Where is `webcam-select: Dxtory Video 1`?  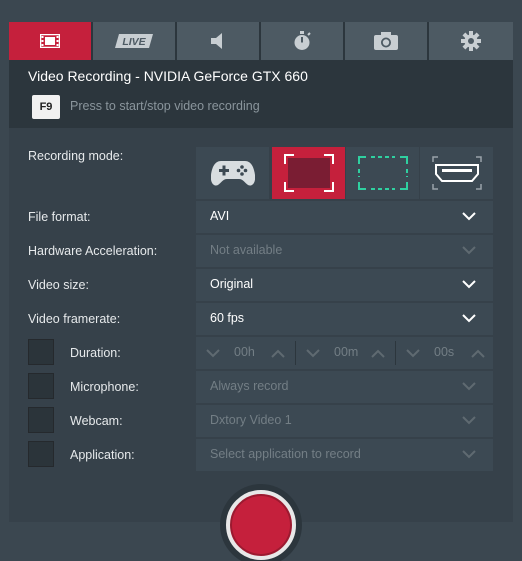 webcam-select: Dxtory Video 1 is located at coordinates (344, 421).